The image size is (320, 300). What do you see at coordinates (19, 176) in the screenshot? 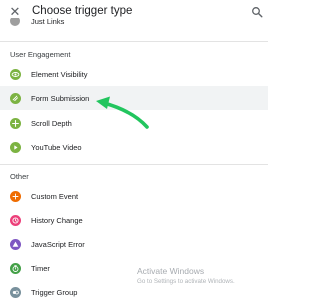
I see `section-heading-other: Other` at bounding box center [19, 176].